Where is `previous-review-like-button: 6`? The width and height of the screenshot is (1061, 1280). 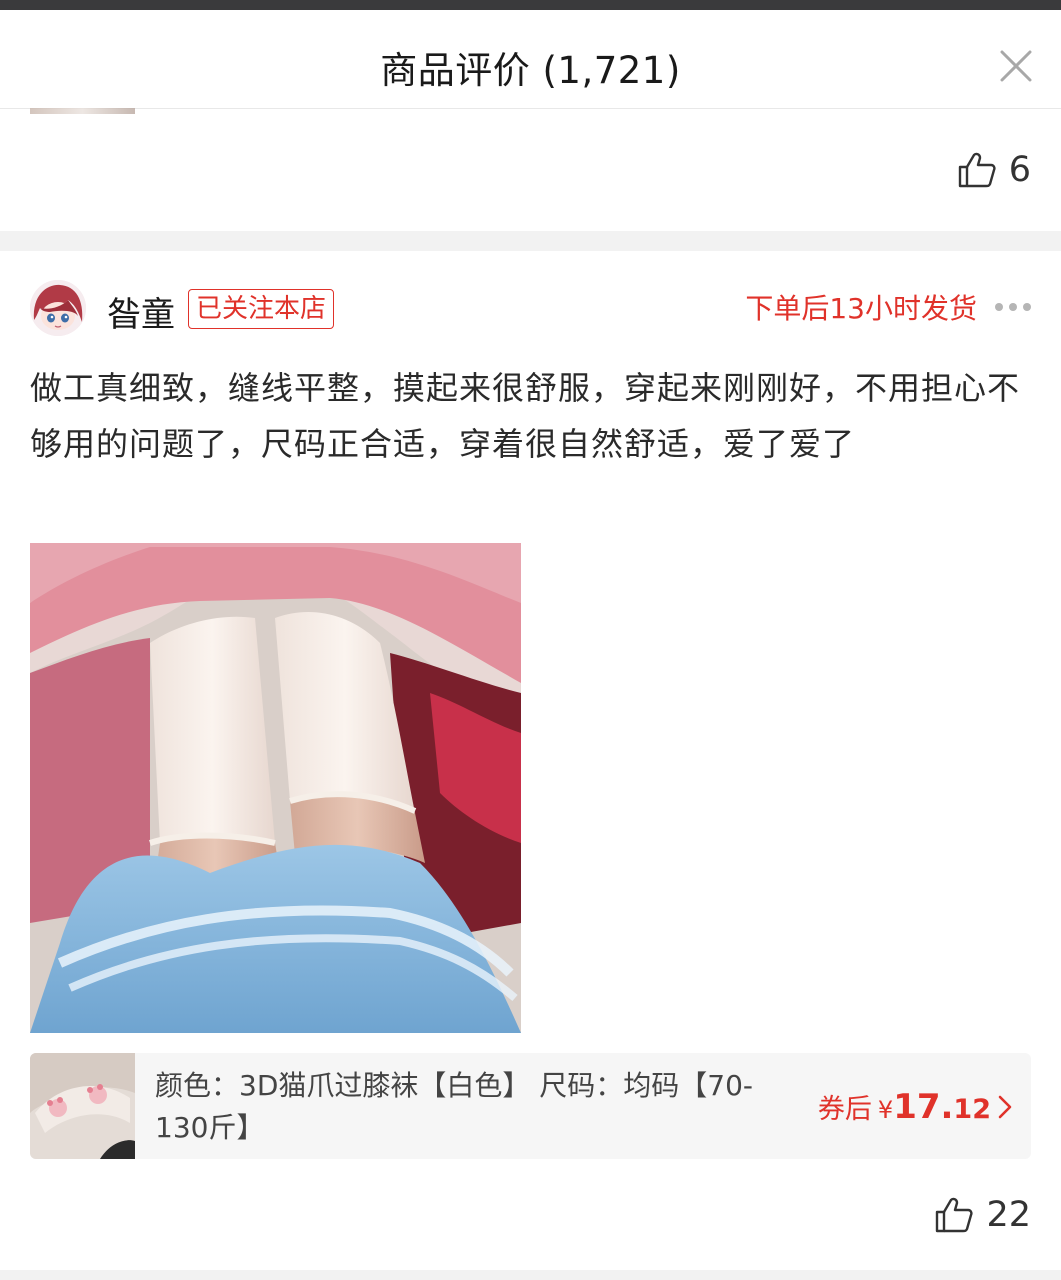
previous-review-like-button: 6 is located at coordinates (994, 170).